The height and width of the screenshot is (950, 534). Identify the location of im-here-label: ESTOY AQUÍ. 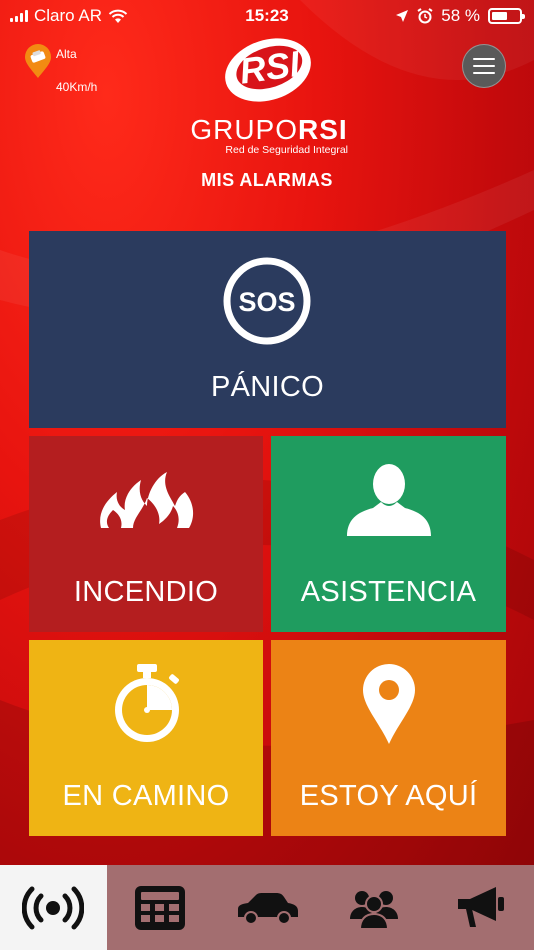
(388, 796).